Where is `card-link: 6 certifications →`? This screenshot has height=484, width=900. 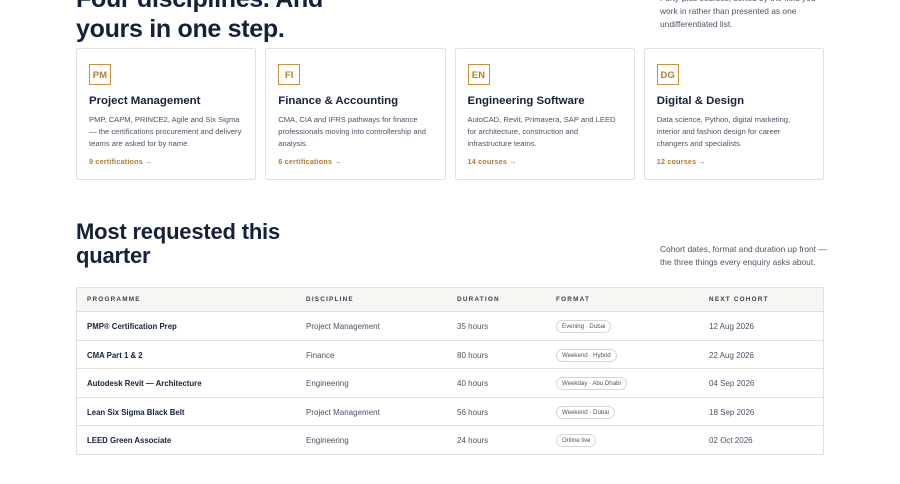 card-link: 6 certifications → is located at coordinates (310, 161).